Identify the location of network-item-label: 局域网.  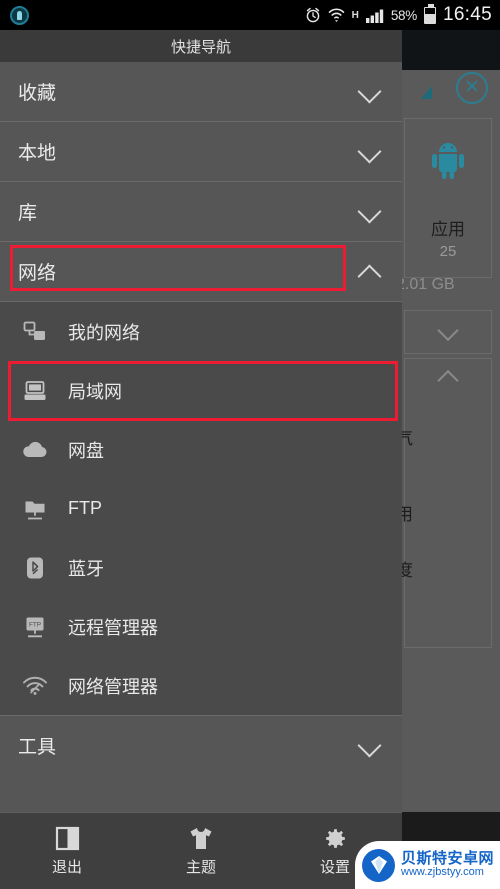
(95, 391).